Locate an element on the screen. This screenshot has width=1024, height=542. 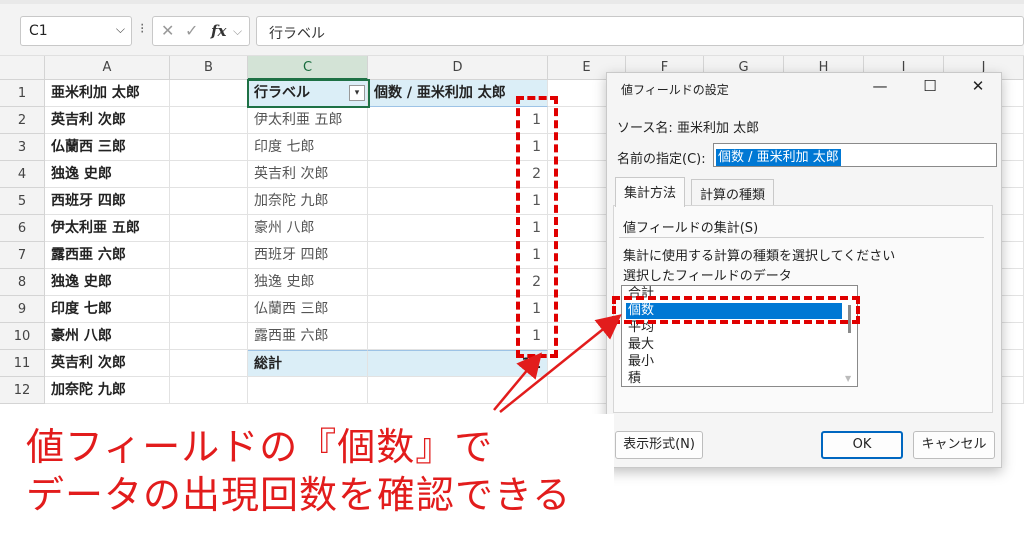
annotation-line-1: 値フィールドの『個数』で is located at coordinates (260, 447).